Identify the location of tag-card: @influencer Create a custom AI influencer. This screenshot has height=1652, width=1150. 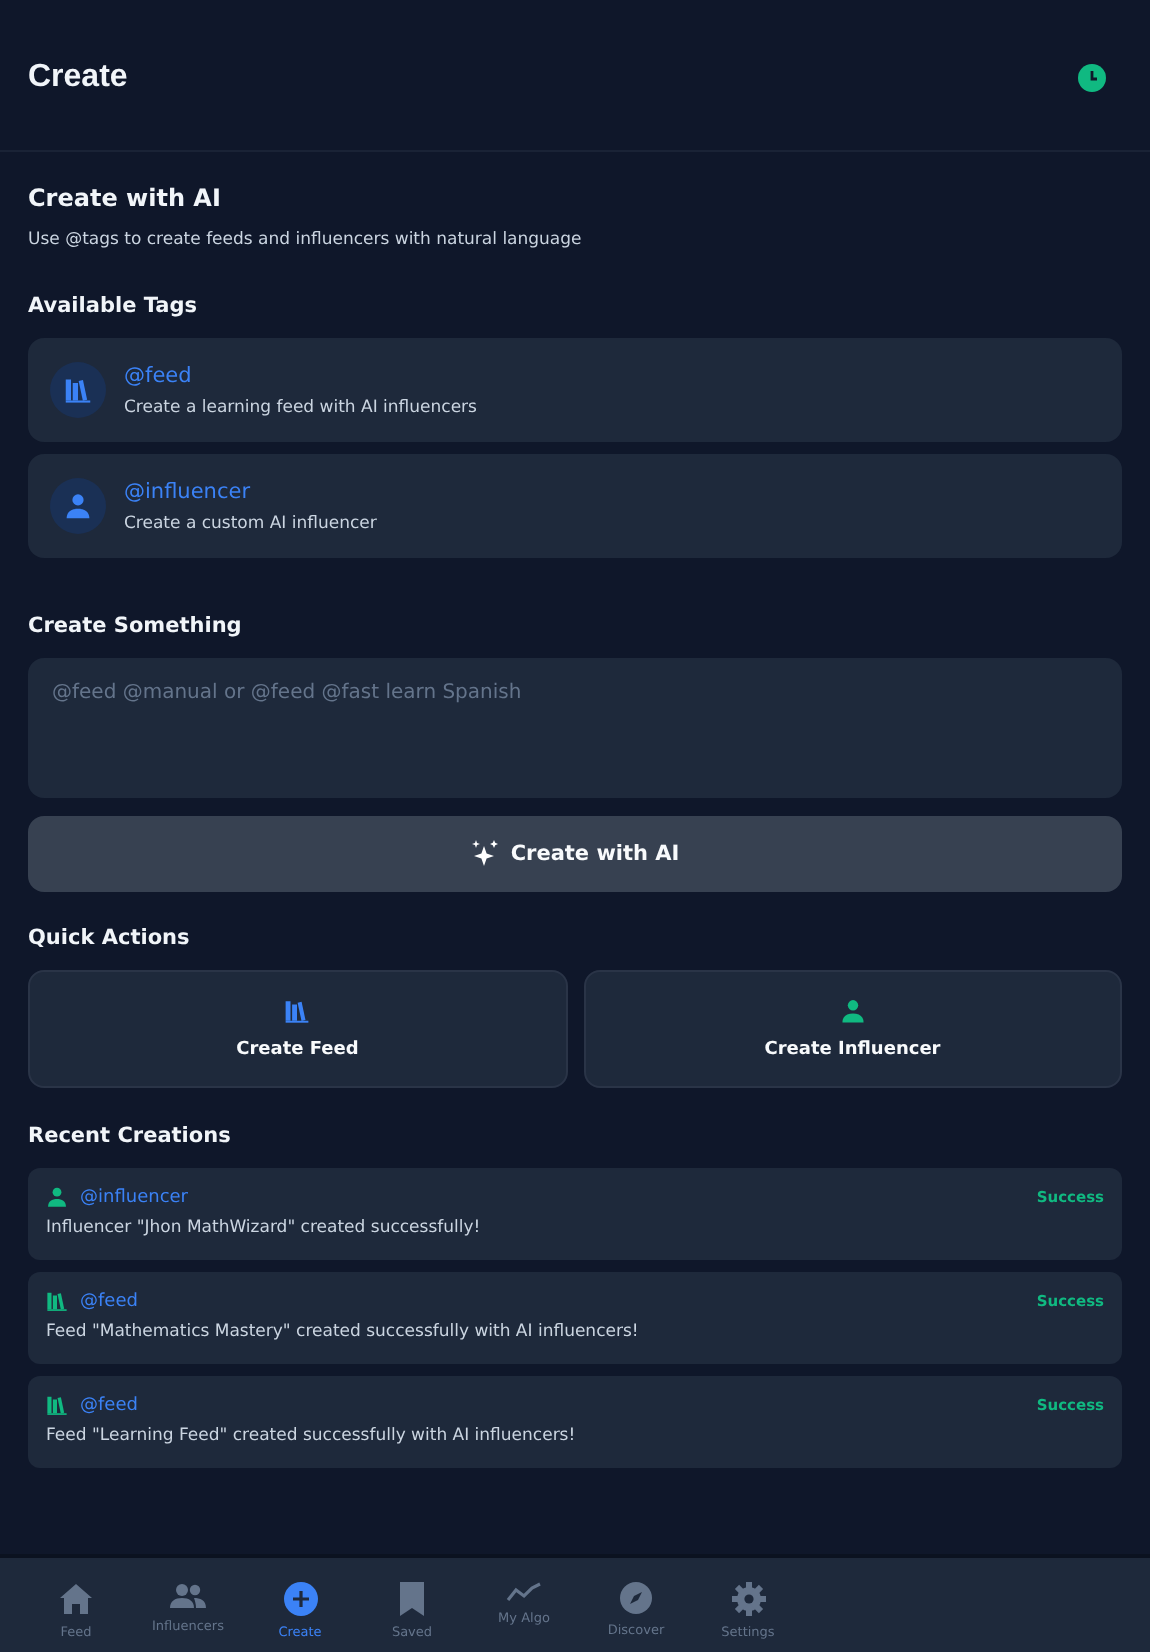
(575, 506).